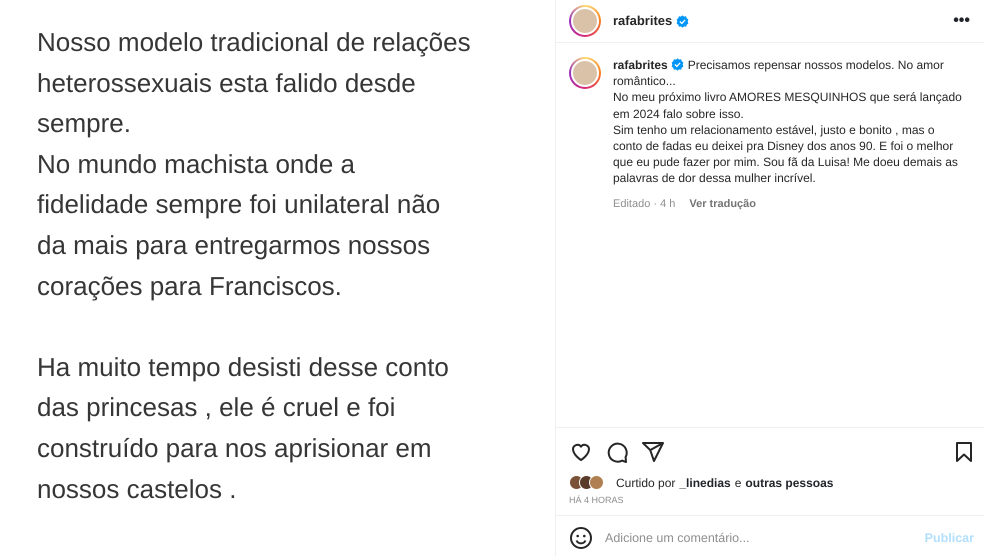  What do you see at coordinates (653, 452) in the screenshot?
I see `send-icon` at bounding box center [653, 452].